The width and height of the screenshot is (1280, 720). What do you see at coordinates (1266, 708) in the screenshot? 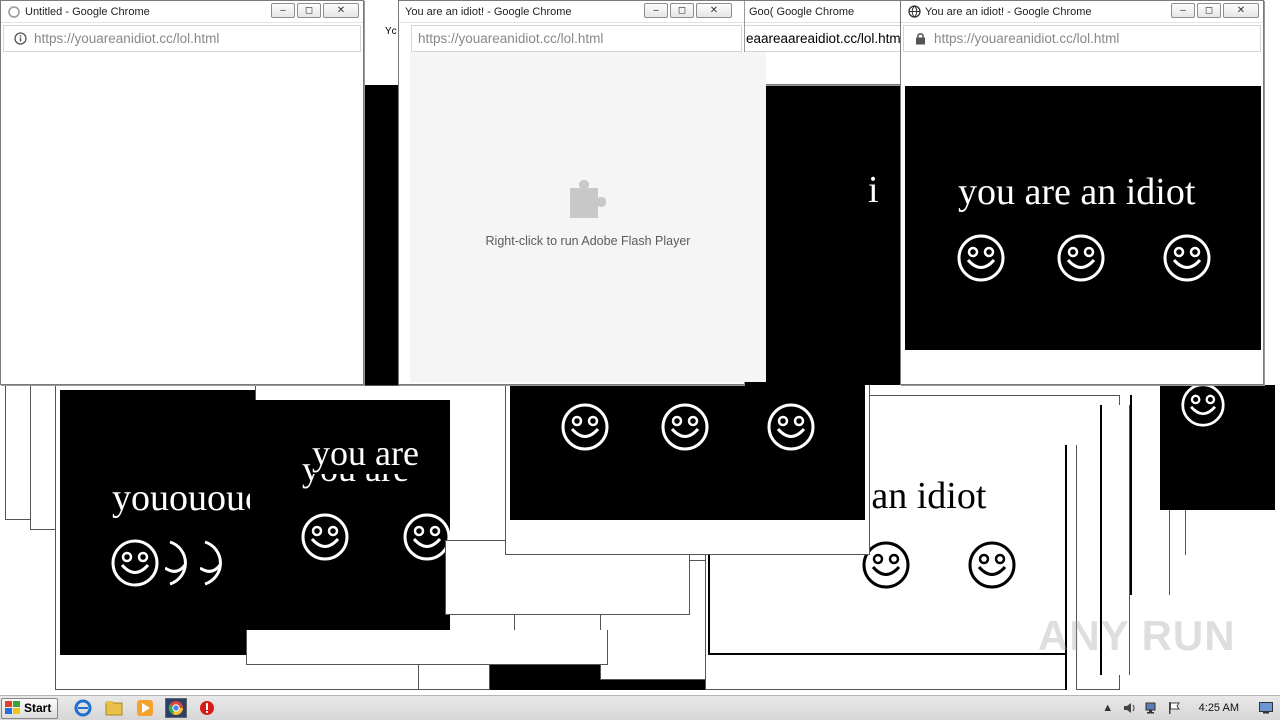
I see `show-desktop-icon` at bounding box center [1266, 708].